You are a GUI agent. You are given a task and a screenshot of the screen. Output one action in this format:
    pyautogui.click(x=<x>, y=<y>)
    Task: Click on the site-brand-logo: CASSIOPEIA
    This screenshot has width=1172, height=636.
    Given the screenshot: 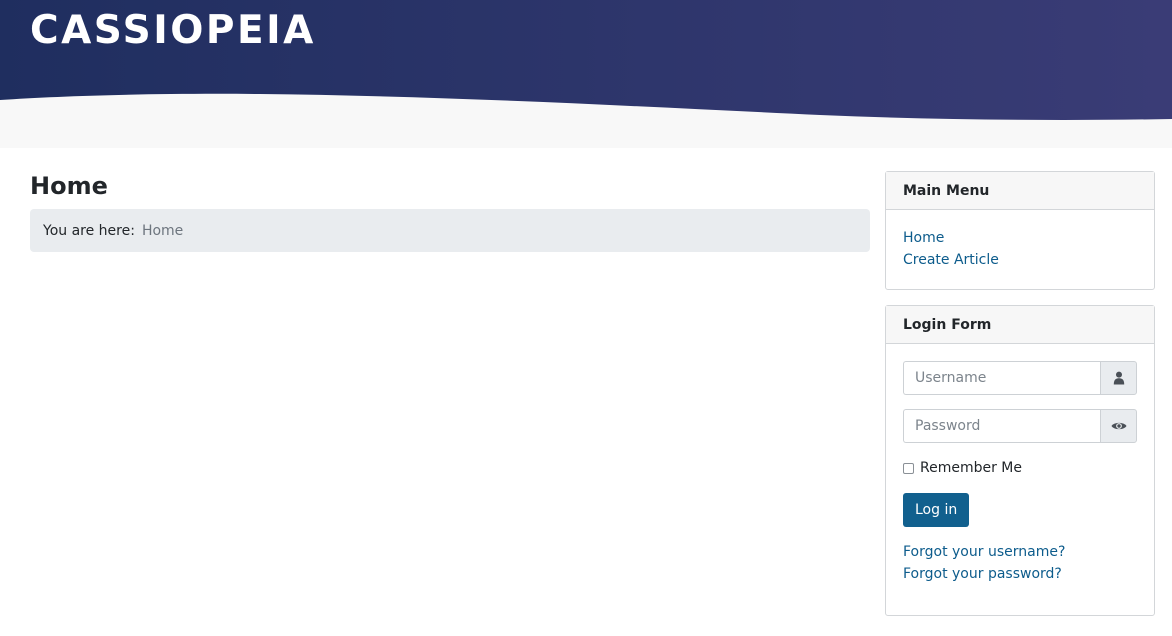 What is the action you would take?
    pyautogui.click(x=173, y=31)
    